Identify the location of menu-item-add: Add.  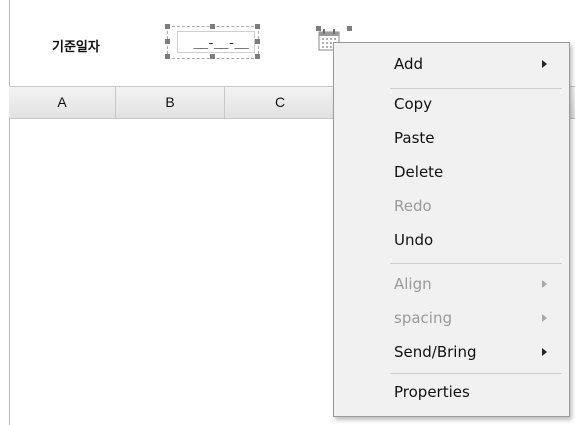
(408, 64).